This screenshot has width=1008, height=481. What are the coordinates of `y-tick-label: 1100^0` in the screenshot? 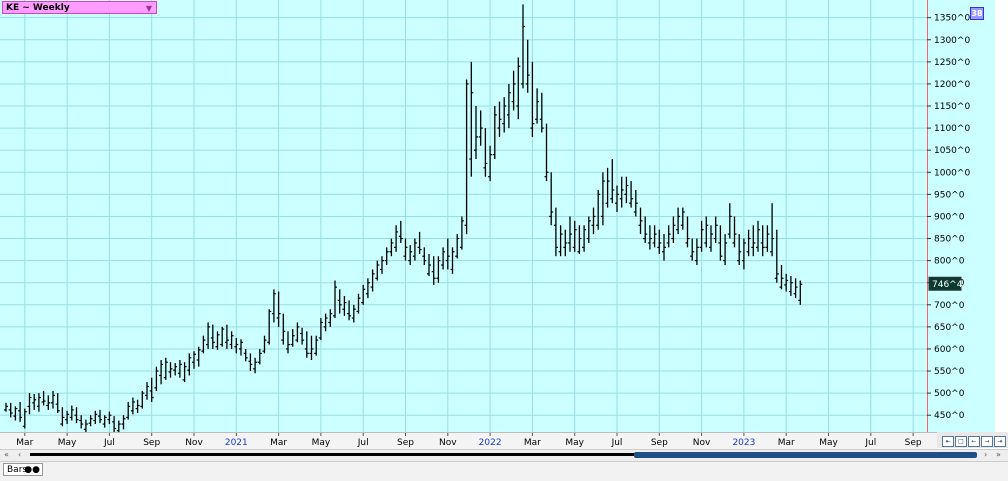 It's located at (952, 129).